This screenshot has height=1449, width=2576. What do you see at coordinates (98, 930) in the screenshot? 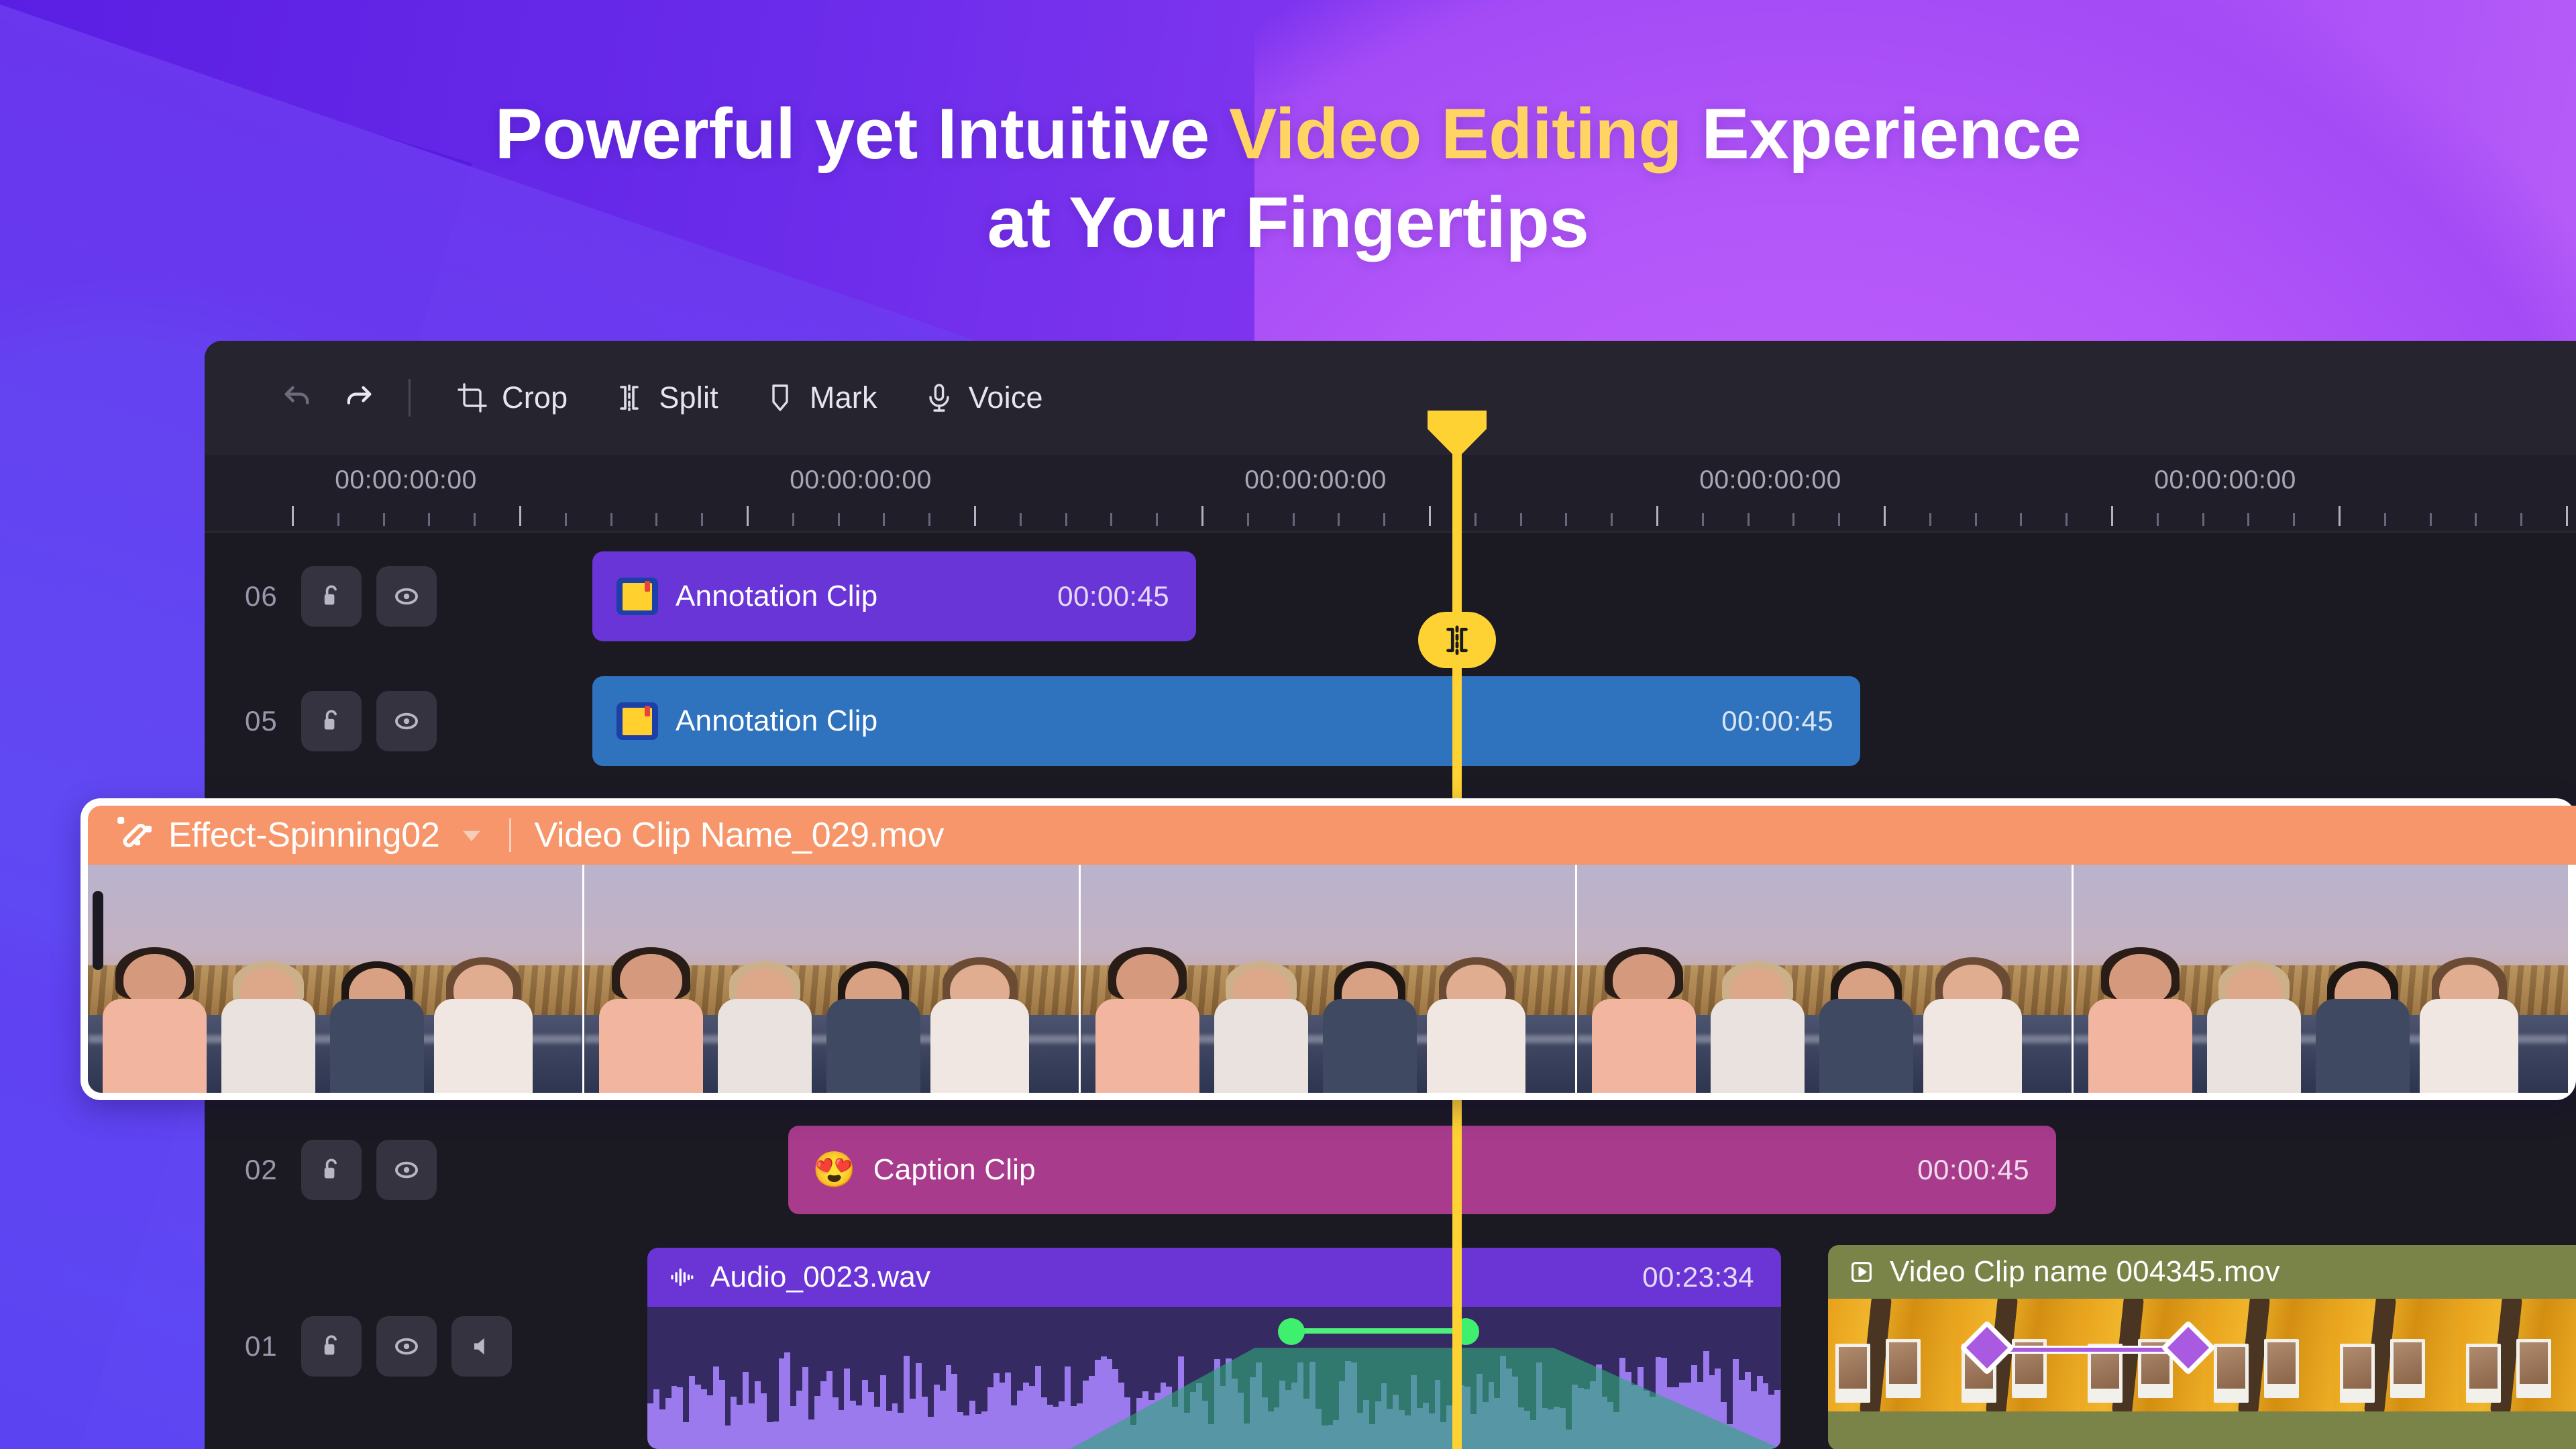
I see `trim-handle-left` at bounding box center [98, 930].